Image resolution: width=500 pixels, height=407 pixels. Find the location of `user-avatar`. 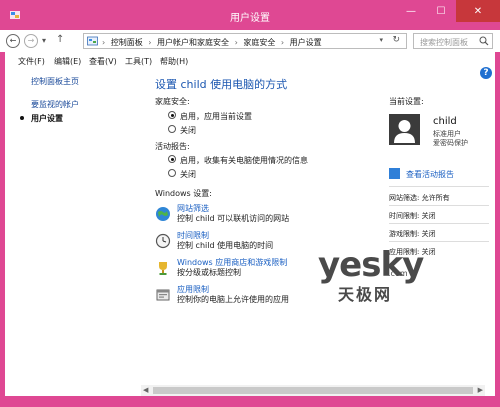

user-avatar is located at coordinates (404, 129).